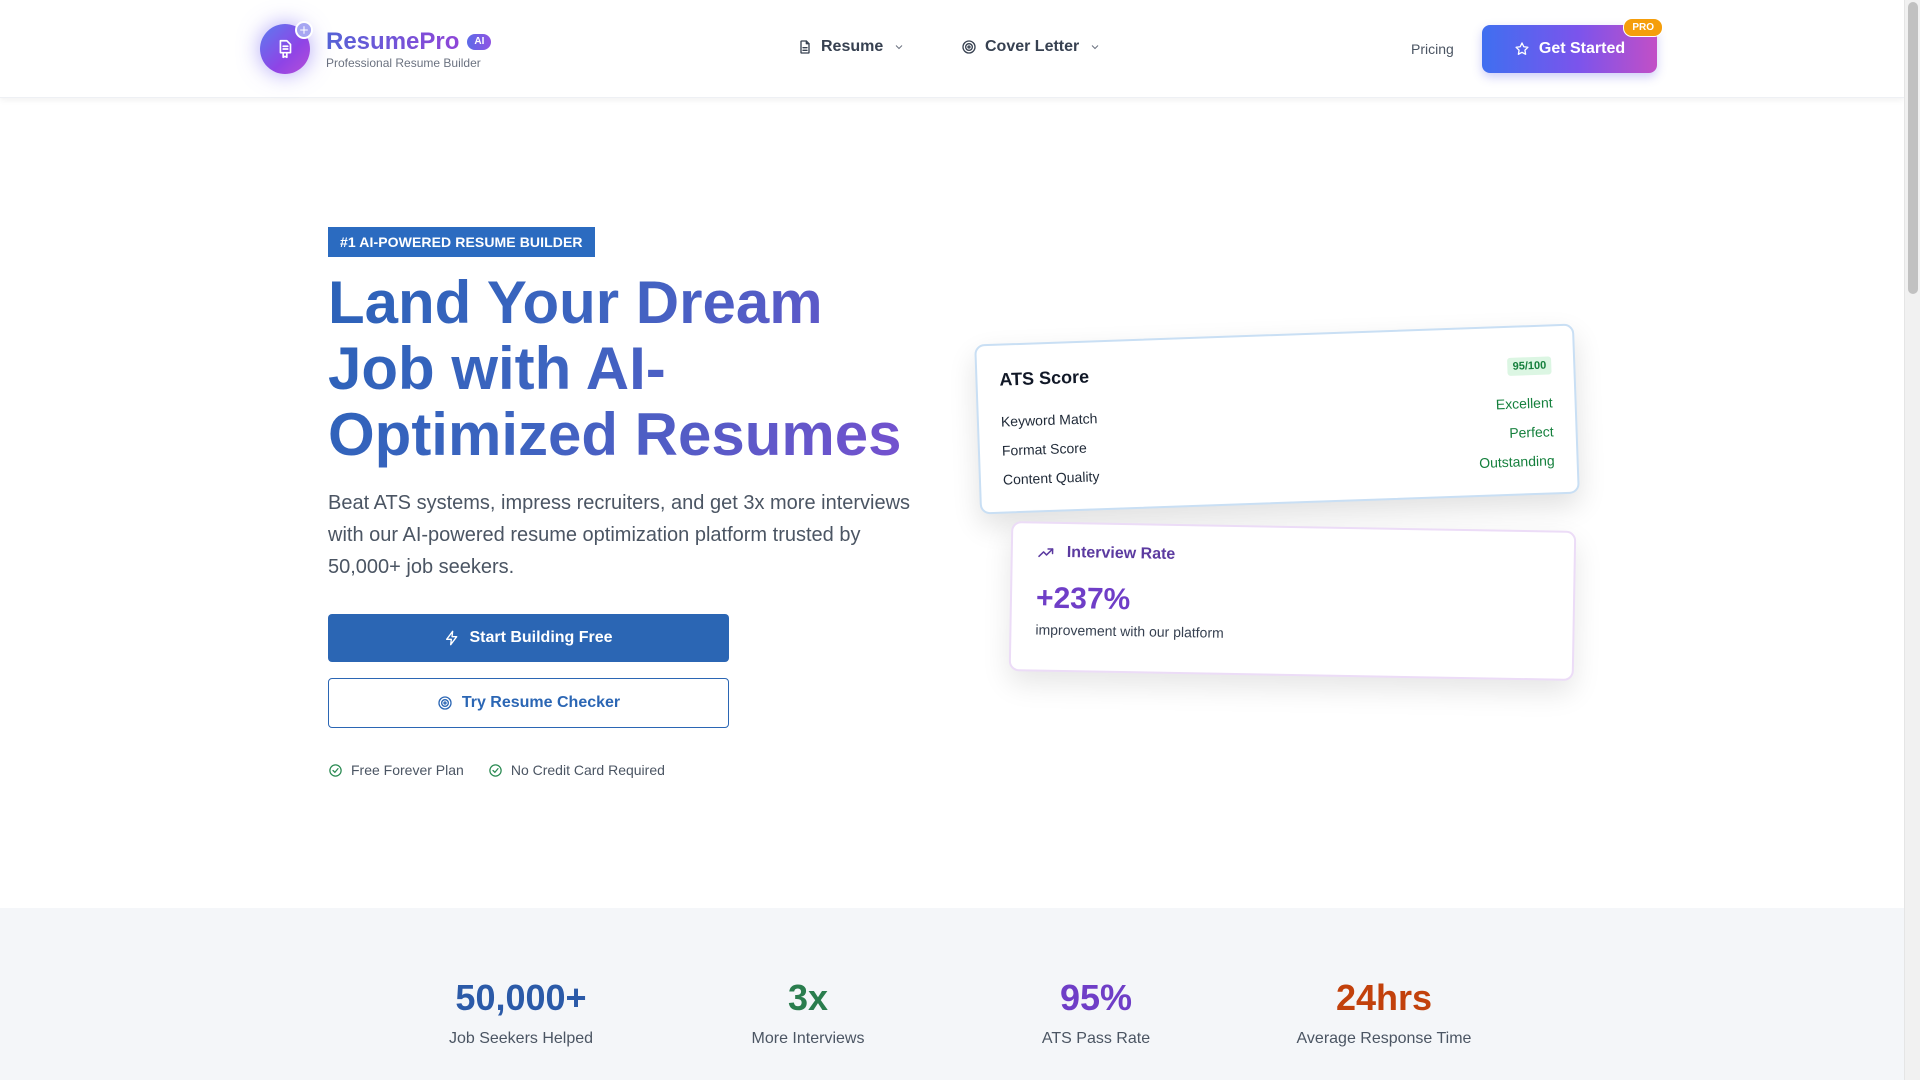 The height and width of the screenshot is (1080, 1920). Describe the element at coordinates (1432, 49) in the screenshot. I see `nav-pricing-link: Pricing` at that location.